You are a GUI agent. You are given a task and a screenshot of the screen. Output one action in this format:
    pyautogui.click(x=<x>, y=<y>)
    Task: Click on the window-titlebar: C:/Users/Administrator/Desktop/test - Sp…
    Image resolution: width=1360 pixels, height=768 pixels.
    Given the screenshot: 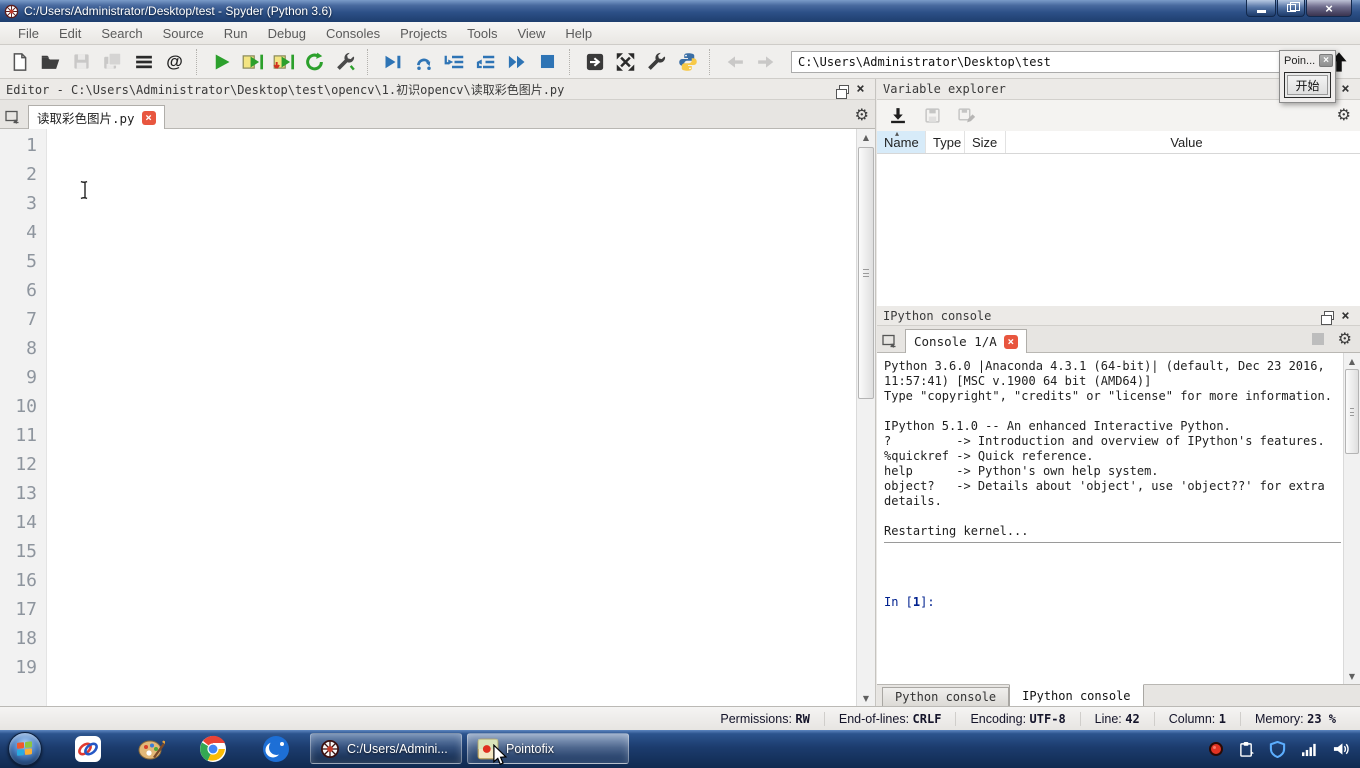 What is the action you would take?
    pyautogui.click(x=680, y=11)
    